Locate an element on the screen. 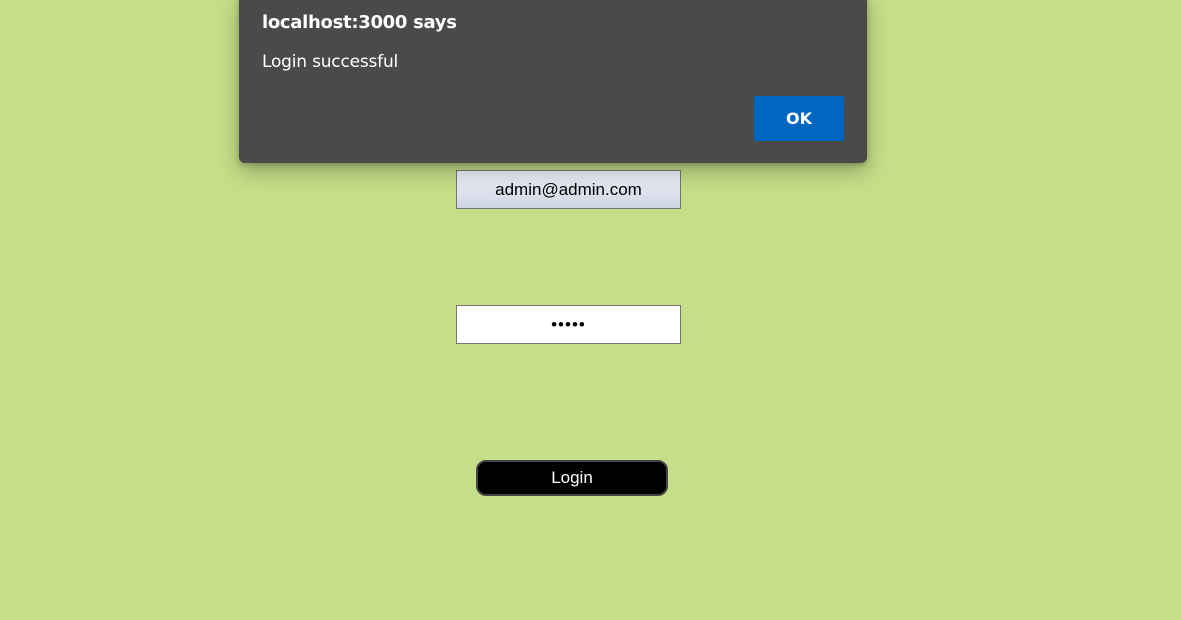 This screenshot has height=620, width=1181. alert-dialog: localhost:3000 says Login successful OK is located at coordinates (553, 81).